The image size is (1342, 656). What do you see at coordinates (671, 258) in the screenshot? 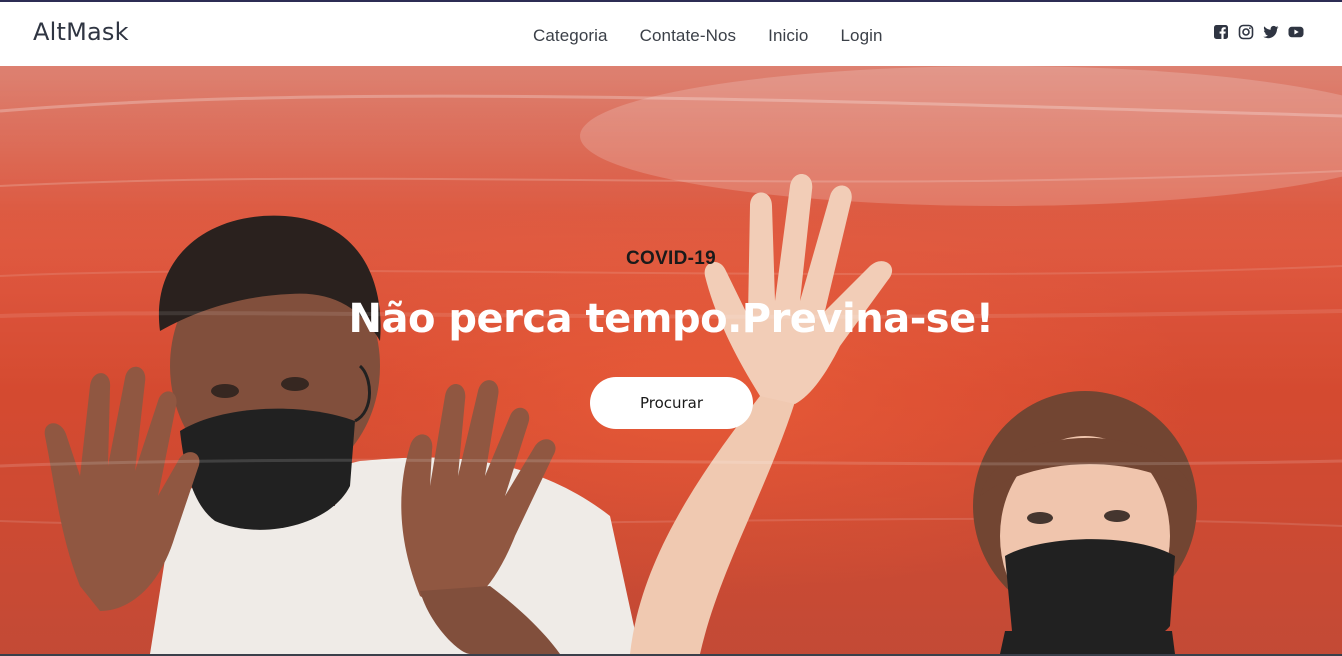
I see `hero-eyebrow: COVID-19` at bounding box center [671, 258].